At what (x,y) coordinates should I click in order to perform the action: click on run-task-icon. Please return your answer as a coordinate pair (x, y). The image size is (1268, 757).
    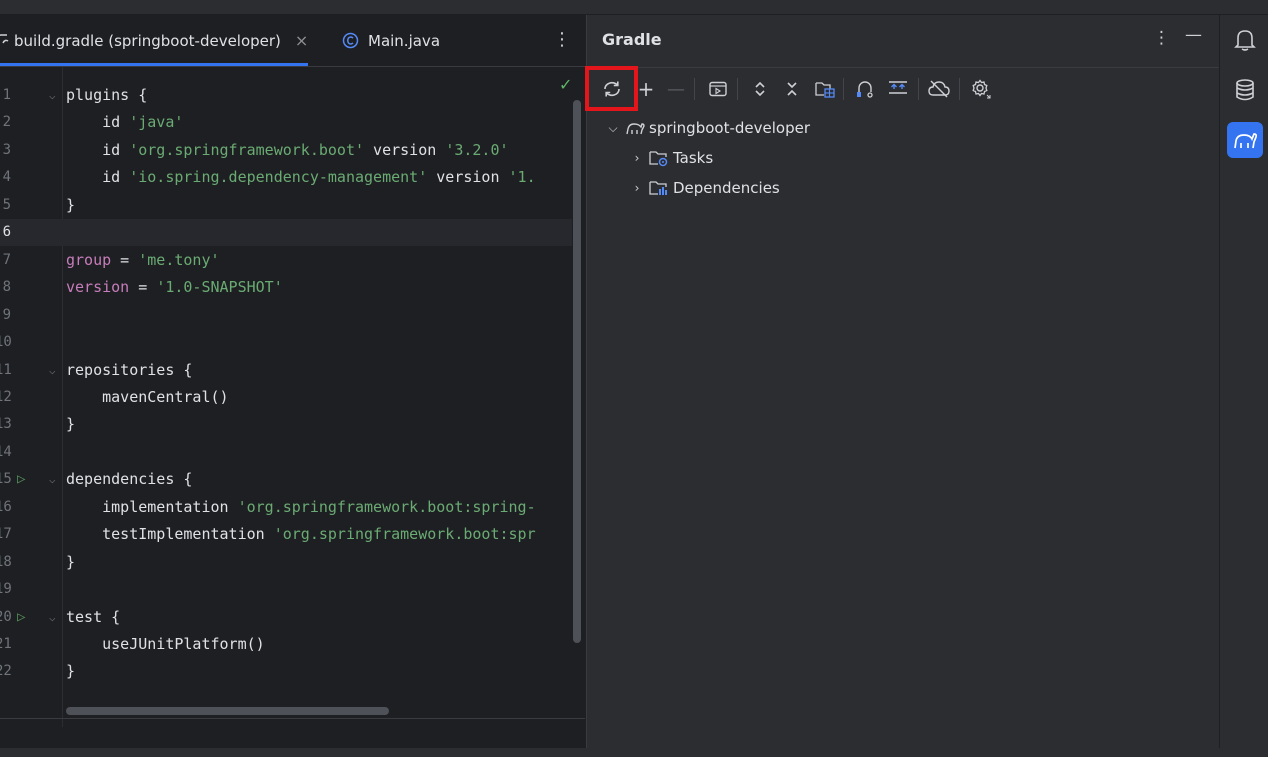
    Looking at the image, I should click on (718, 89).